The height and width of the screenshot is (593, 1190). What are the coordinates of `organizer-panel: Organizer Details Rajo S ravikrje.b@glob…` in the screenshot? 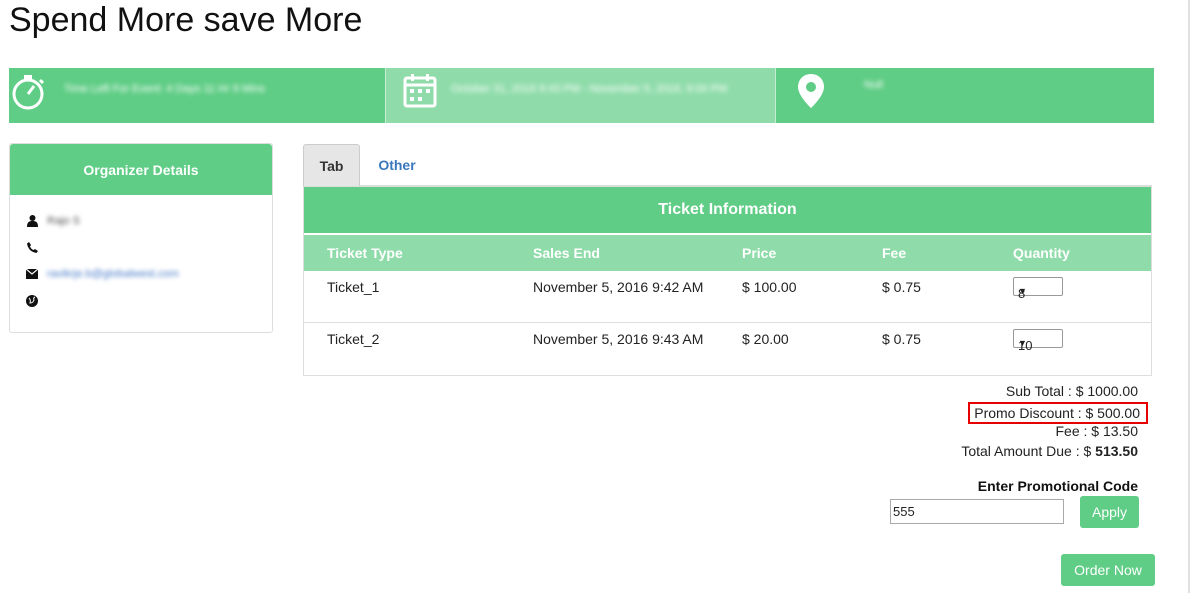 It's located at (141, 238).